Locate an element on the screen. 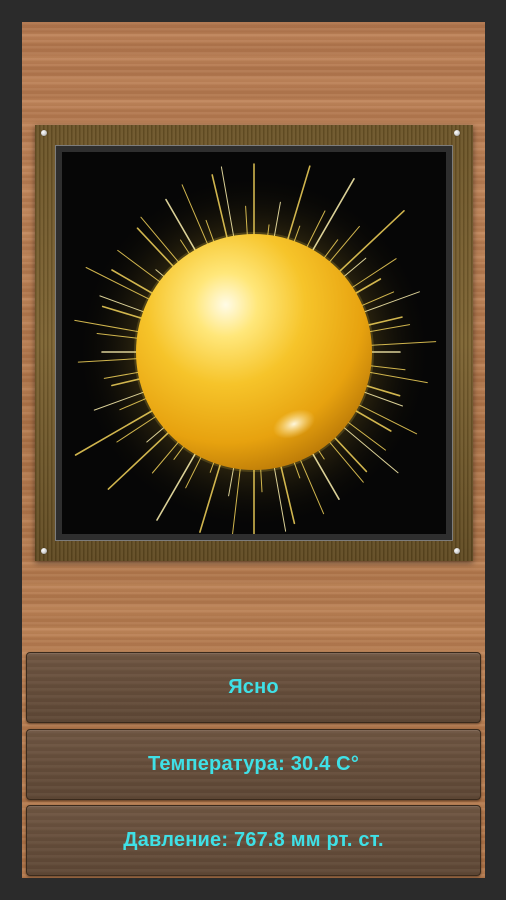 The width and height of the screenshot is (506, 900). temperature-label: Температура: 30.4 C° is located at coordinates (253, 764).